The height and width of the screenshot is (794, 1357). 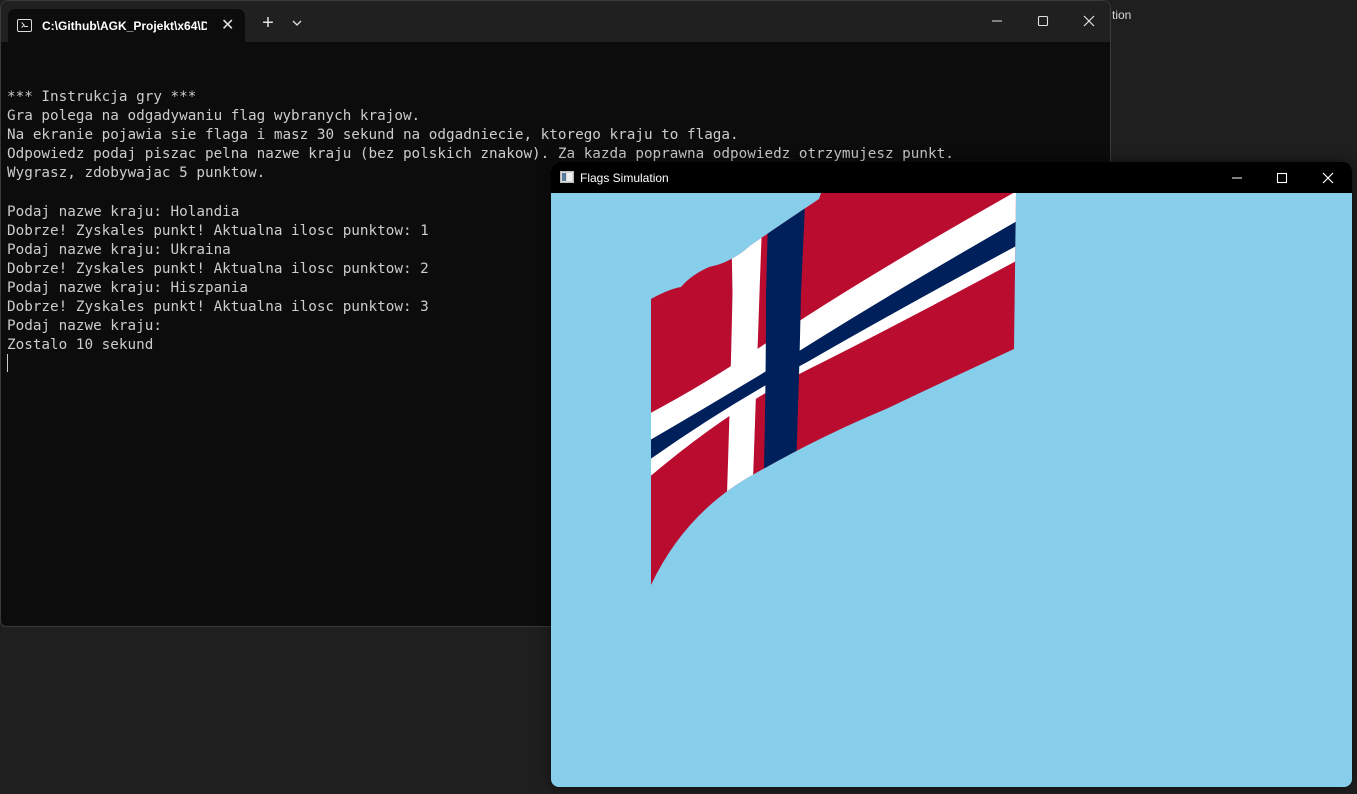 I want to click on tab-title: C:\Github\AGK_Projekt\x64\D, so click(x=124, y=25).